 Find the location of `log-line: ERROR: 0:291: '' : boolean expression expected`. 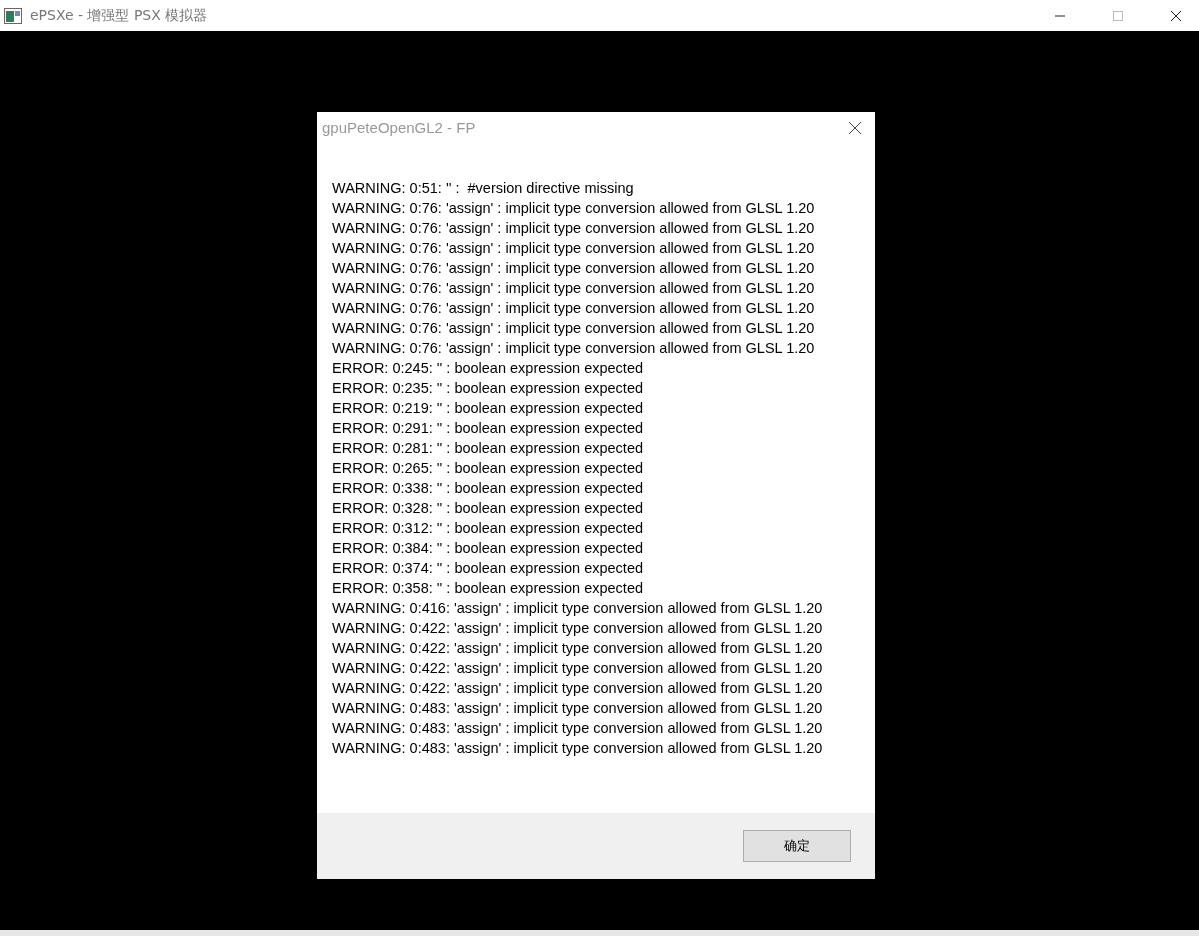

log-line: ERROR: 0:291: '' : boolean expression expected is located at coordinates (488, 428).